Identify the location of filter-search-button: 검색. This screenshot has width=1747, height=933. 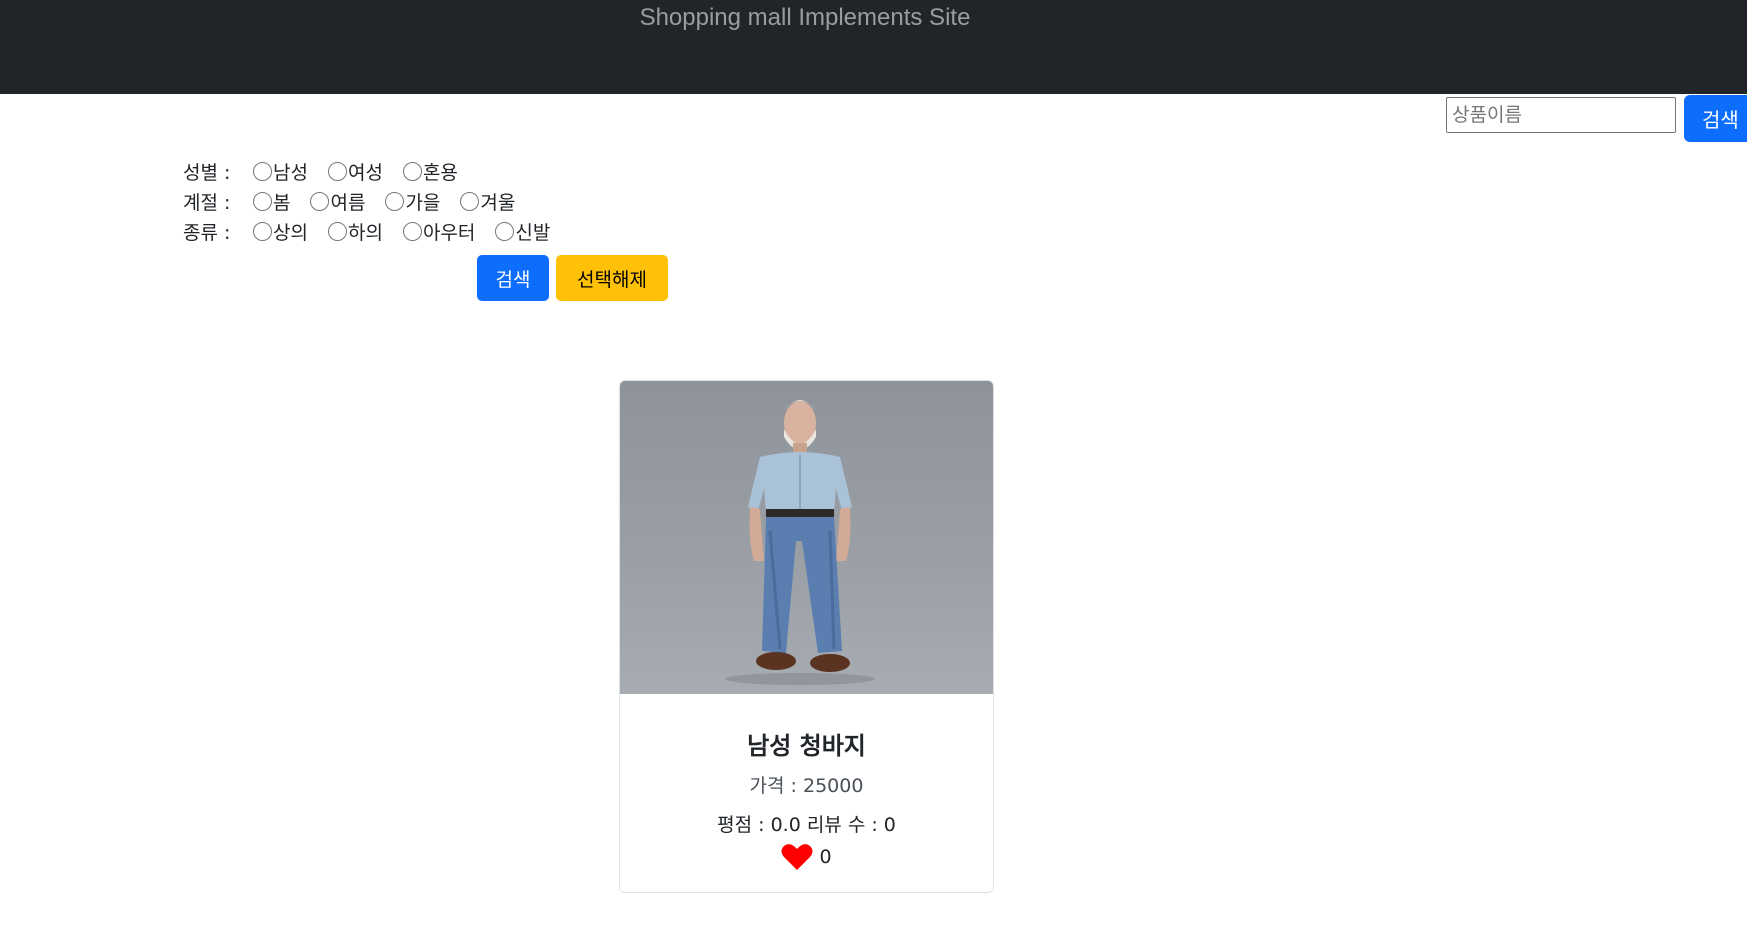
(513, 278).